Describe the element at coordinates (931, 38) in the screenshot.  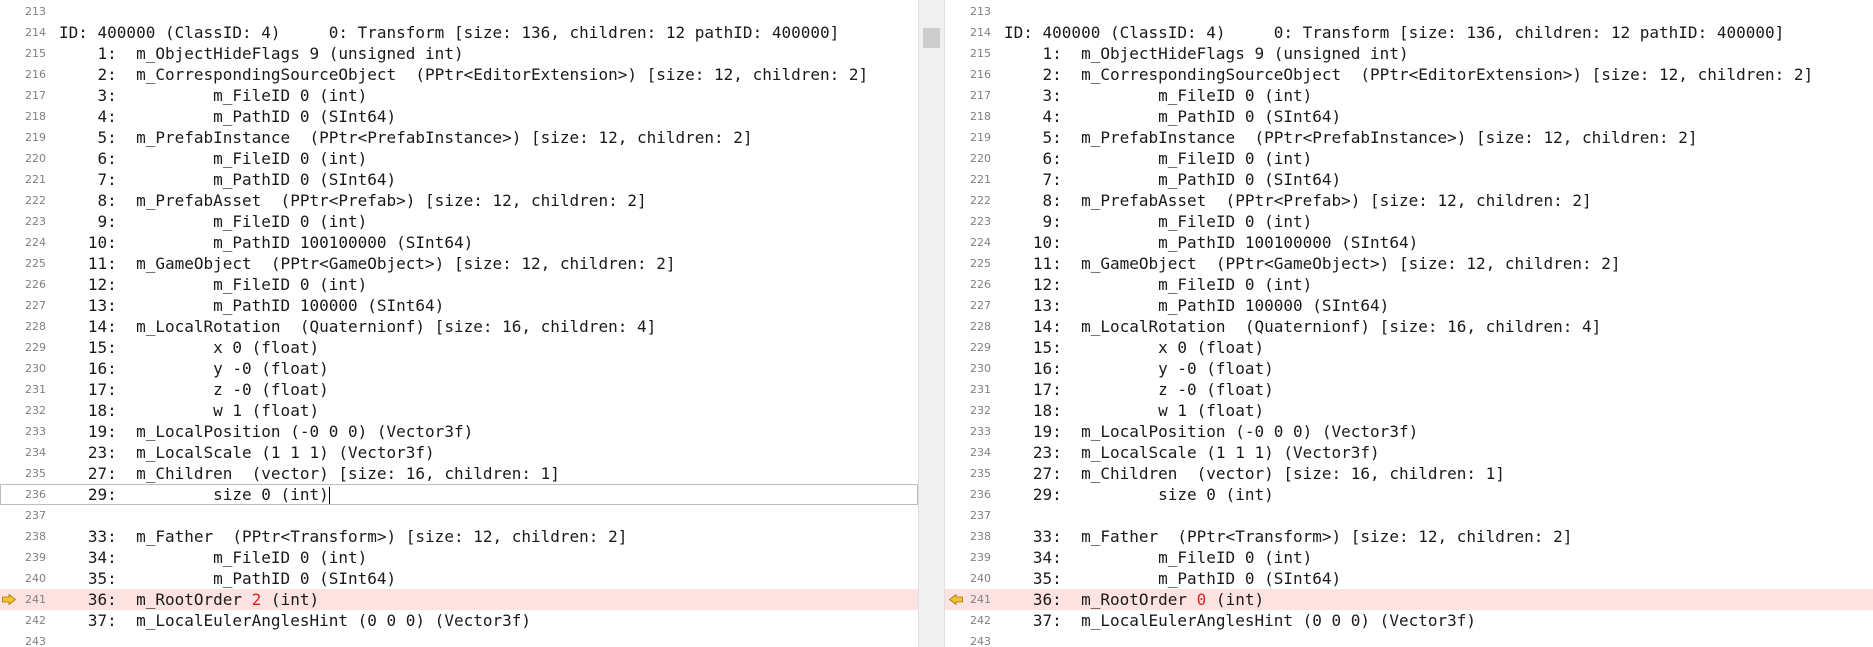
I see `scrollbar-thumb` at that location.